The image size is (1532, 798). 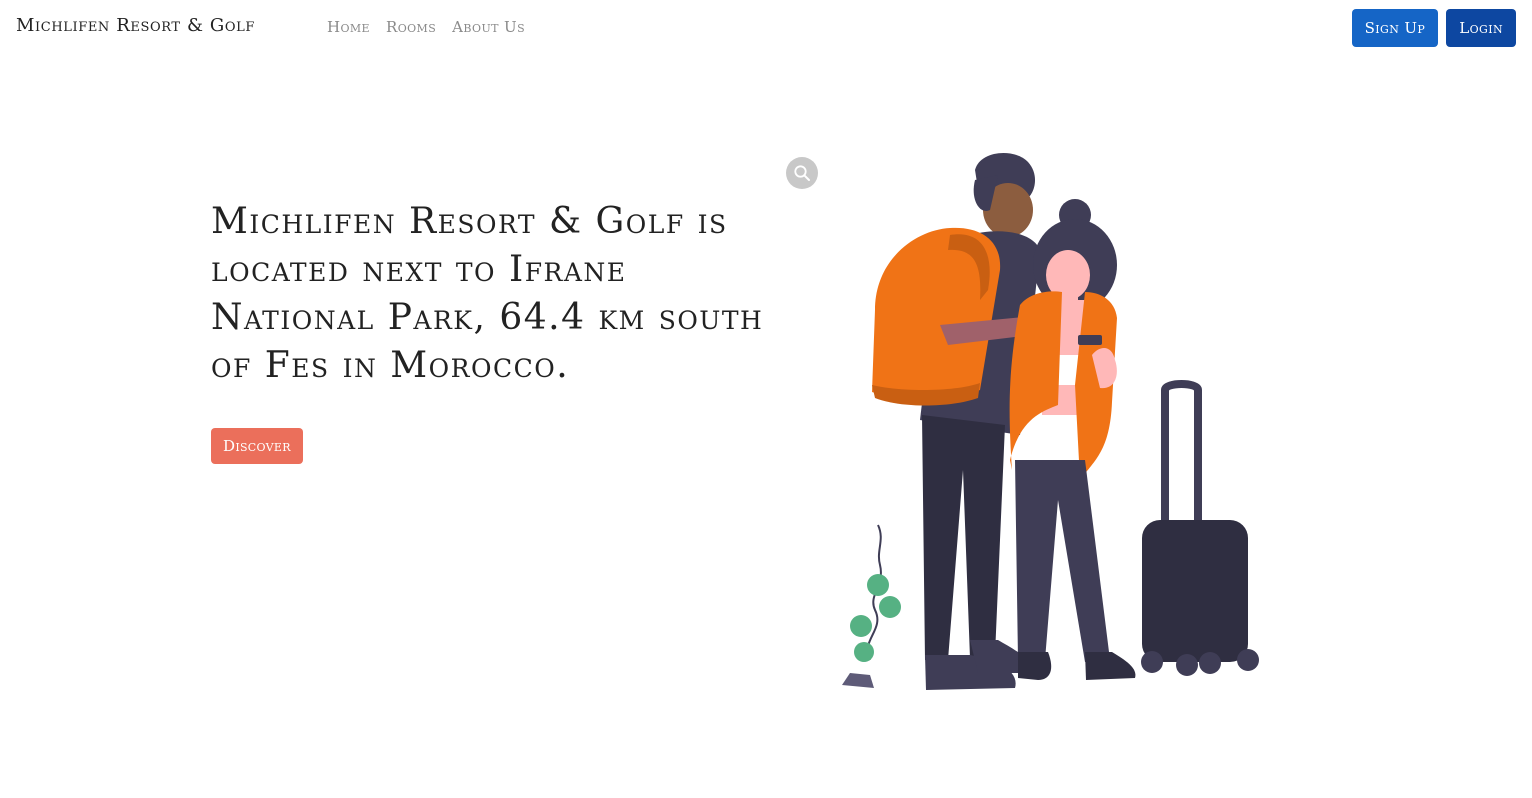 I want to click on nav-actions: Sign Up Login, so click(x=1433, y=28).